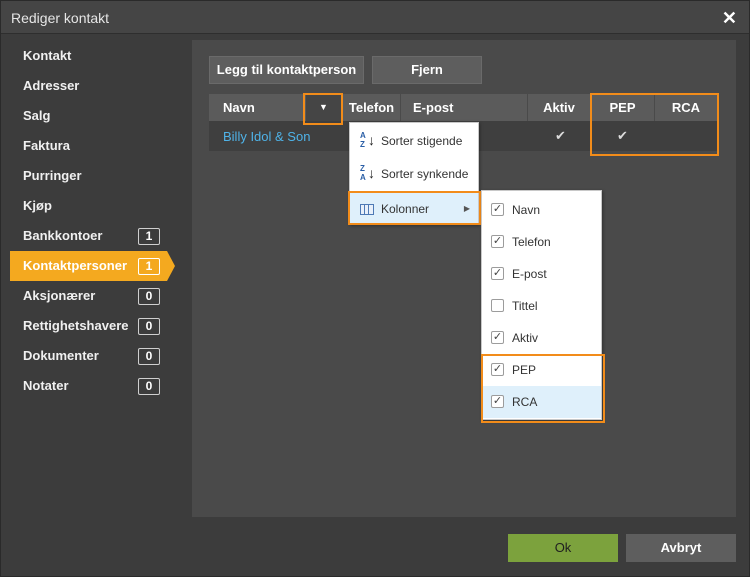 This screenshot has width=750, height=577. Describe the element at coordinates (466, 208) in the screenshot. I see `chevron-right-icon: ▶` at that location.